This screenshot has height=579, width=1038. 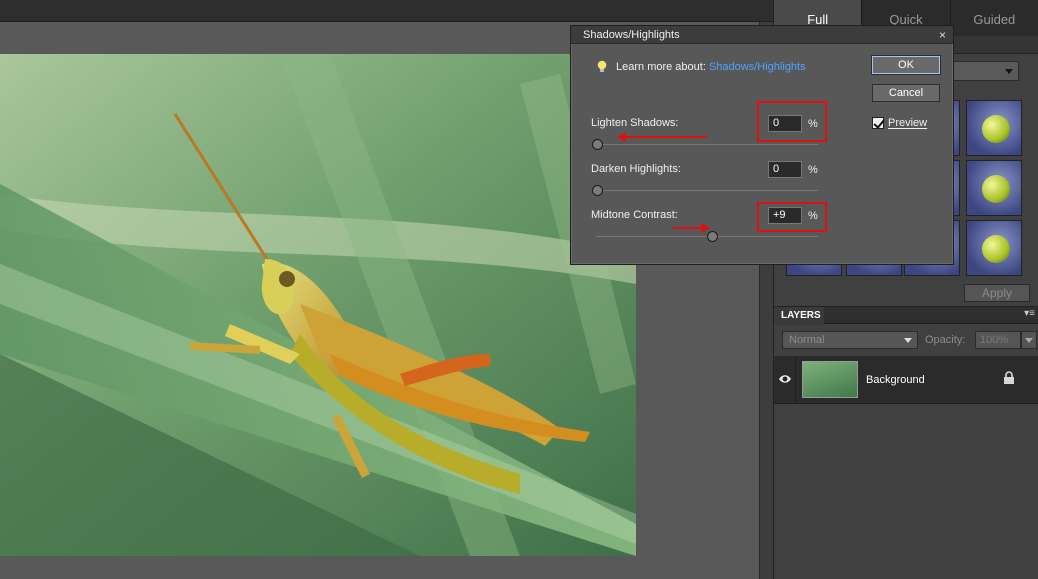 I want to click on lightbulb-icon, so click(x=602, y=66).